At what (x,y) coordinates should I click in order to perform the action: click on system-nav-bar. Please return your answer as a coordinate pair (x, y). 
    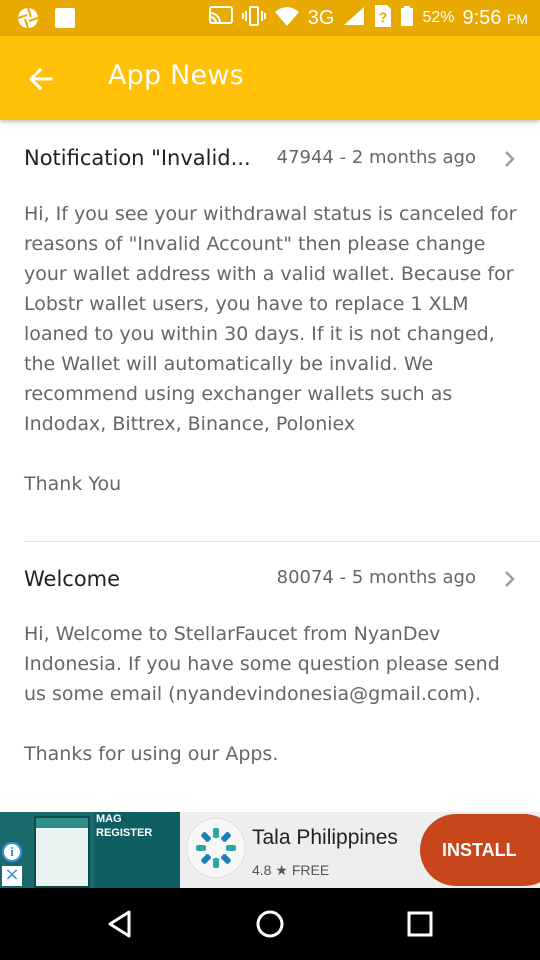
    Looking at the image, I should click on (270, 924).